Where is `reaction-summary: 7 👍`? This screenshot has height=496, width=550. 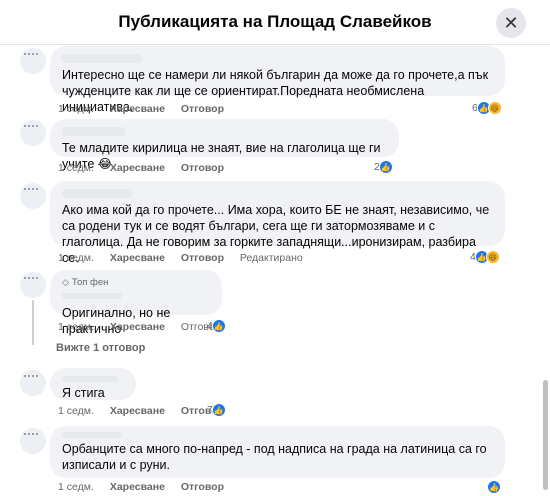
reaction-summary: 7 👍 is located at coordinates (216, 410).